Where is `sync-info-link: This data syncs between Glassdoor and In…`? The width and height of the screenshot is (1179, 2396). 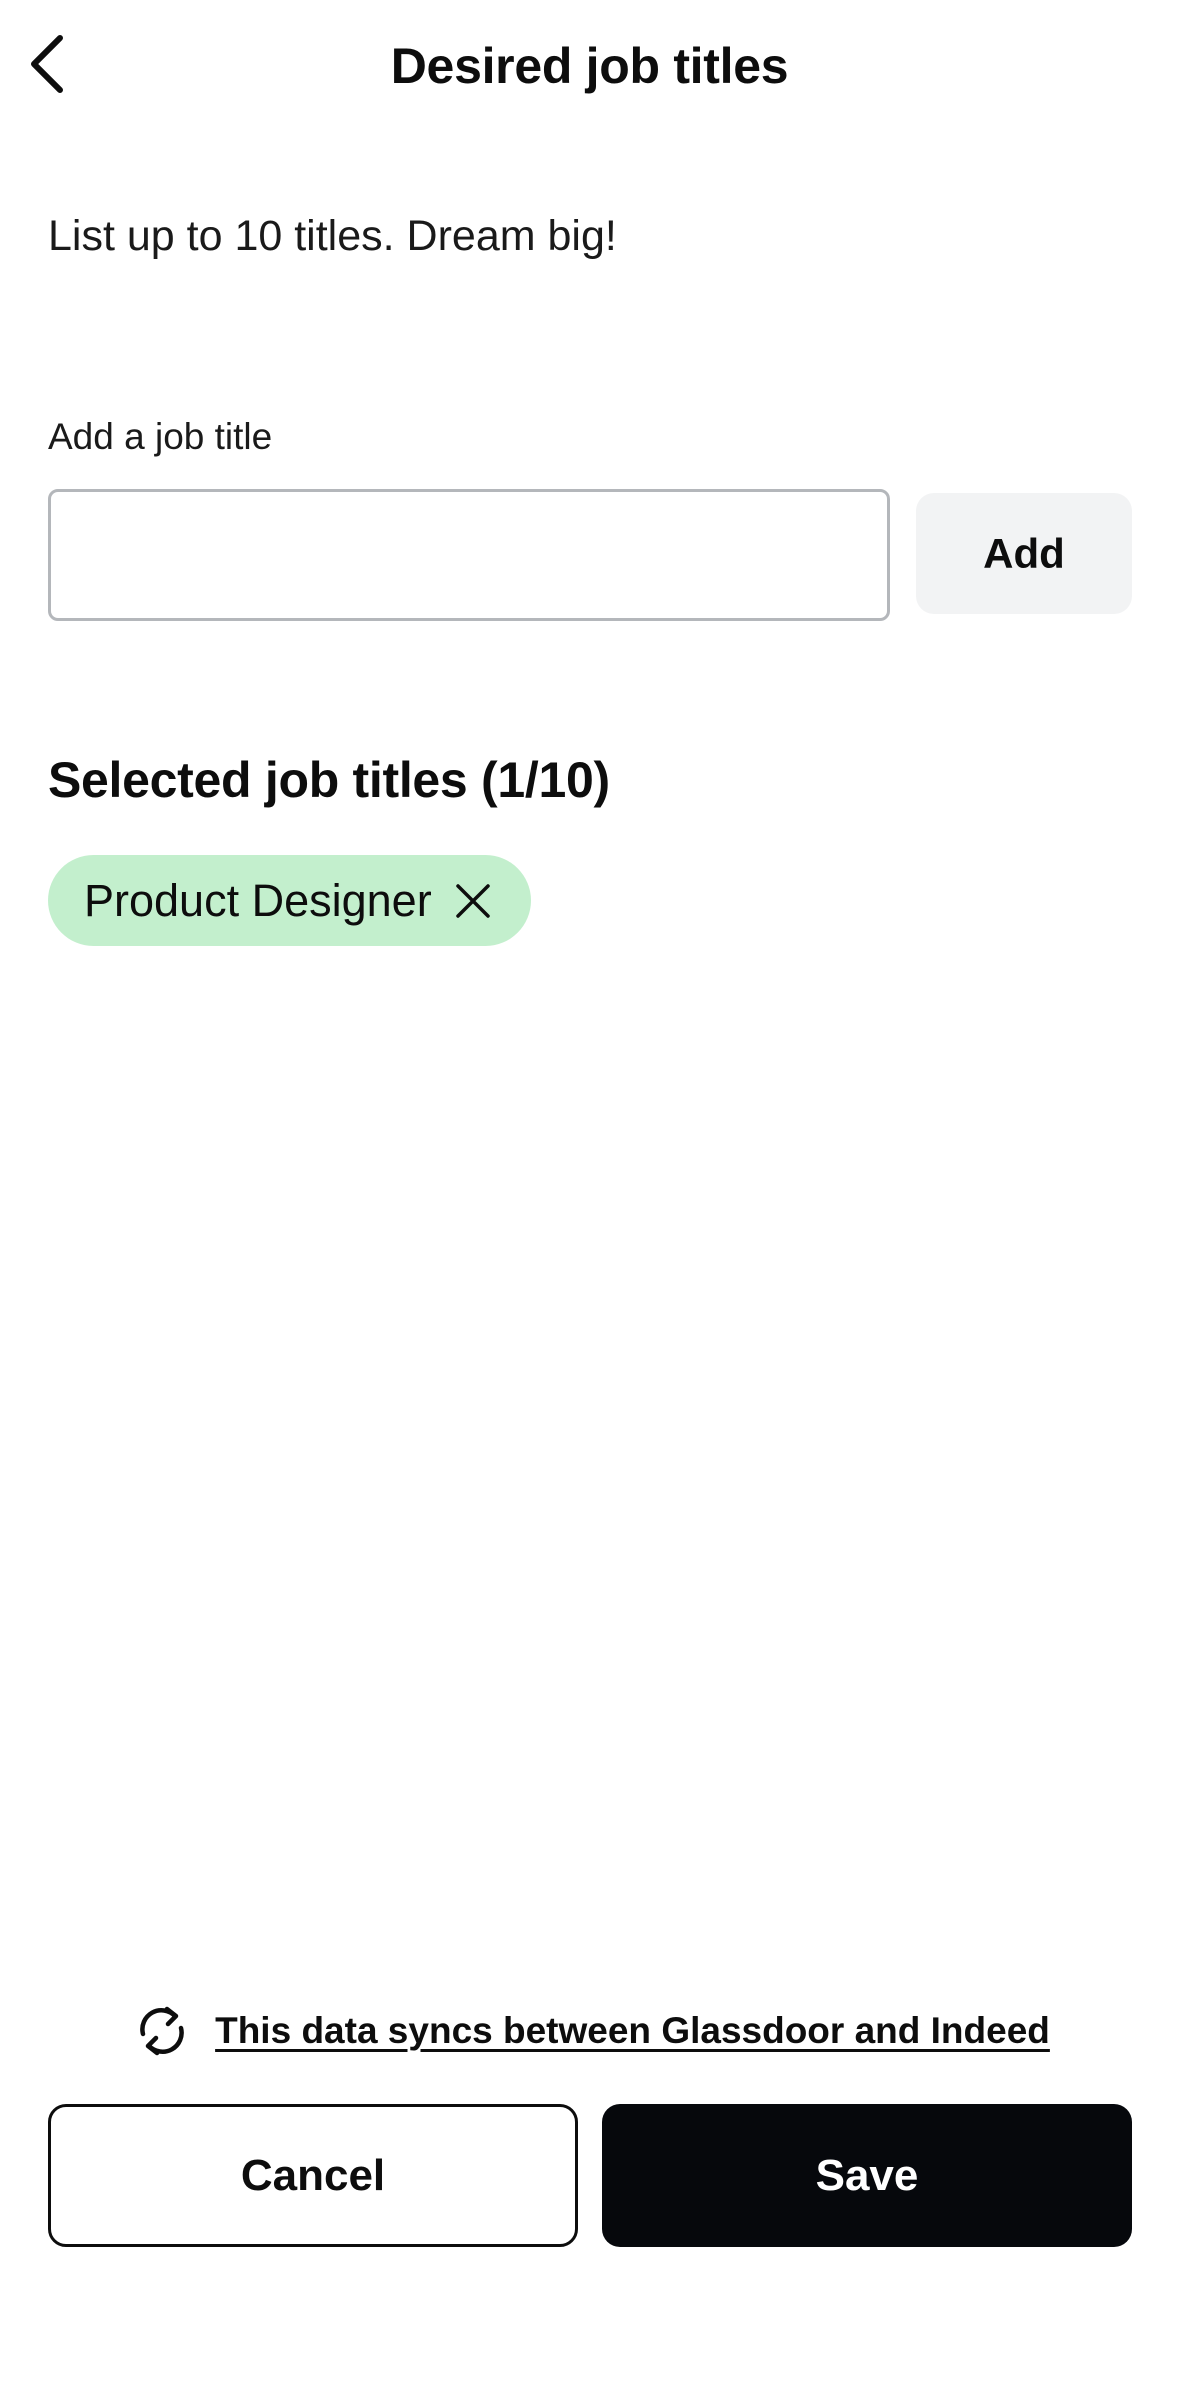
sync-info-link: This data syncs between Glassdoor and In… is located at coordinates (632, 2031).